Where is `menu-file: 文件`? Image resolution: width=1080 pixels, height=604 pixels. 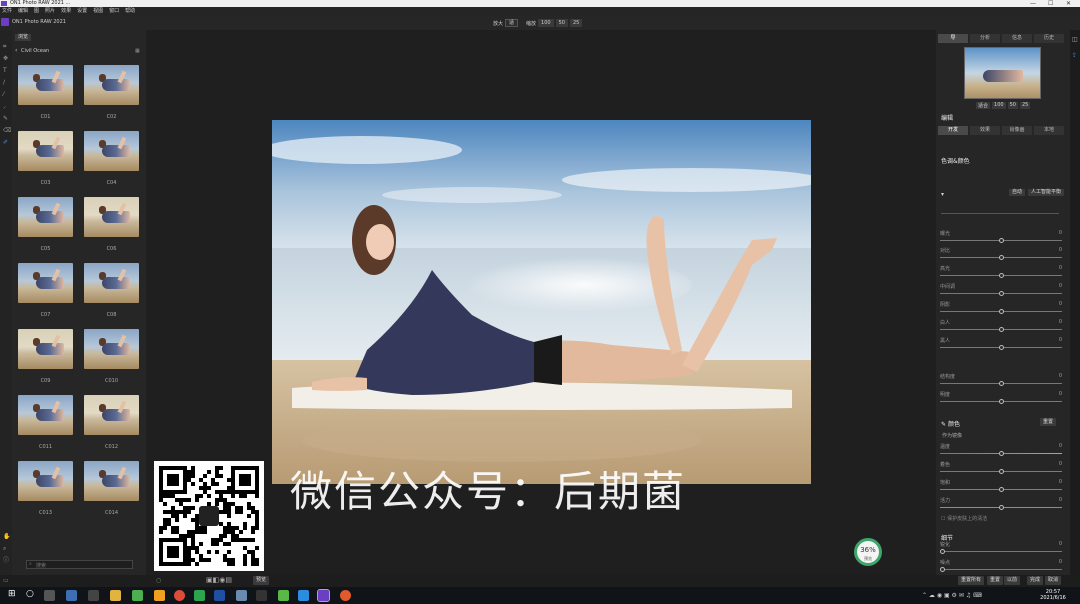
menu-file: 文件 is located at coordinates (7, 11).